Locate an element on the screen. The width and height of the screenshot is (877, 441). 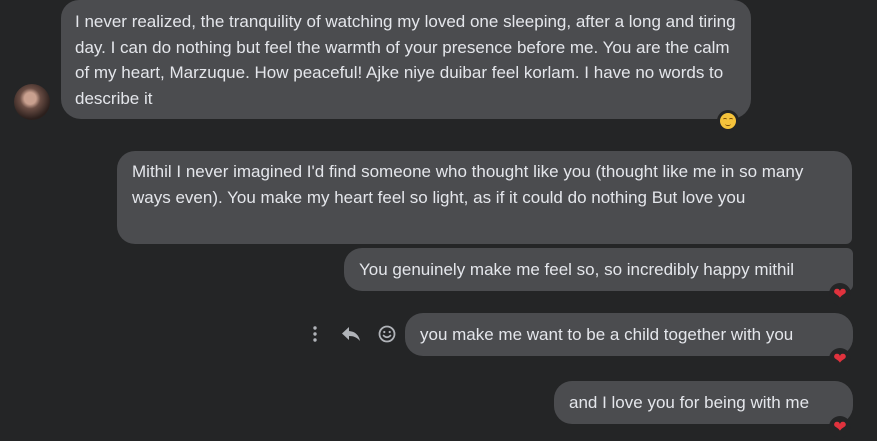
more-options-icon is located at coordinates (315, 334).